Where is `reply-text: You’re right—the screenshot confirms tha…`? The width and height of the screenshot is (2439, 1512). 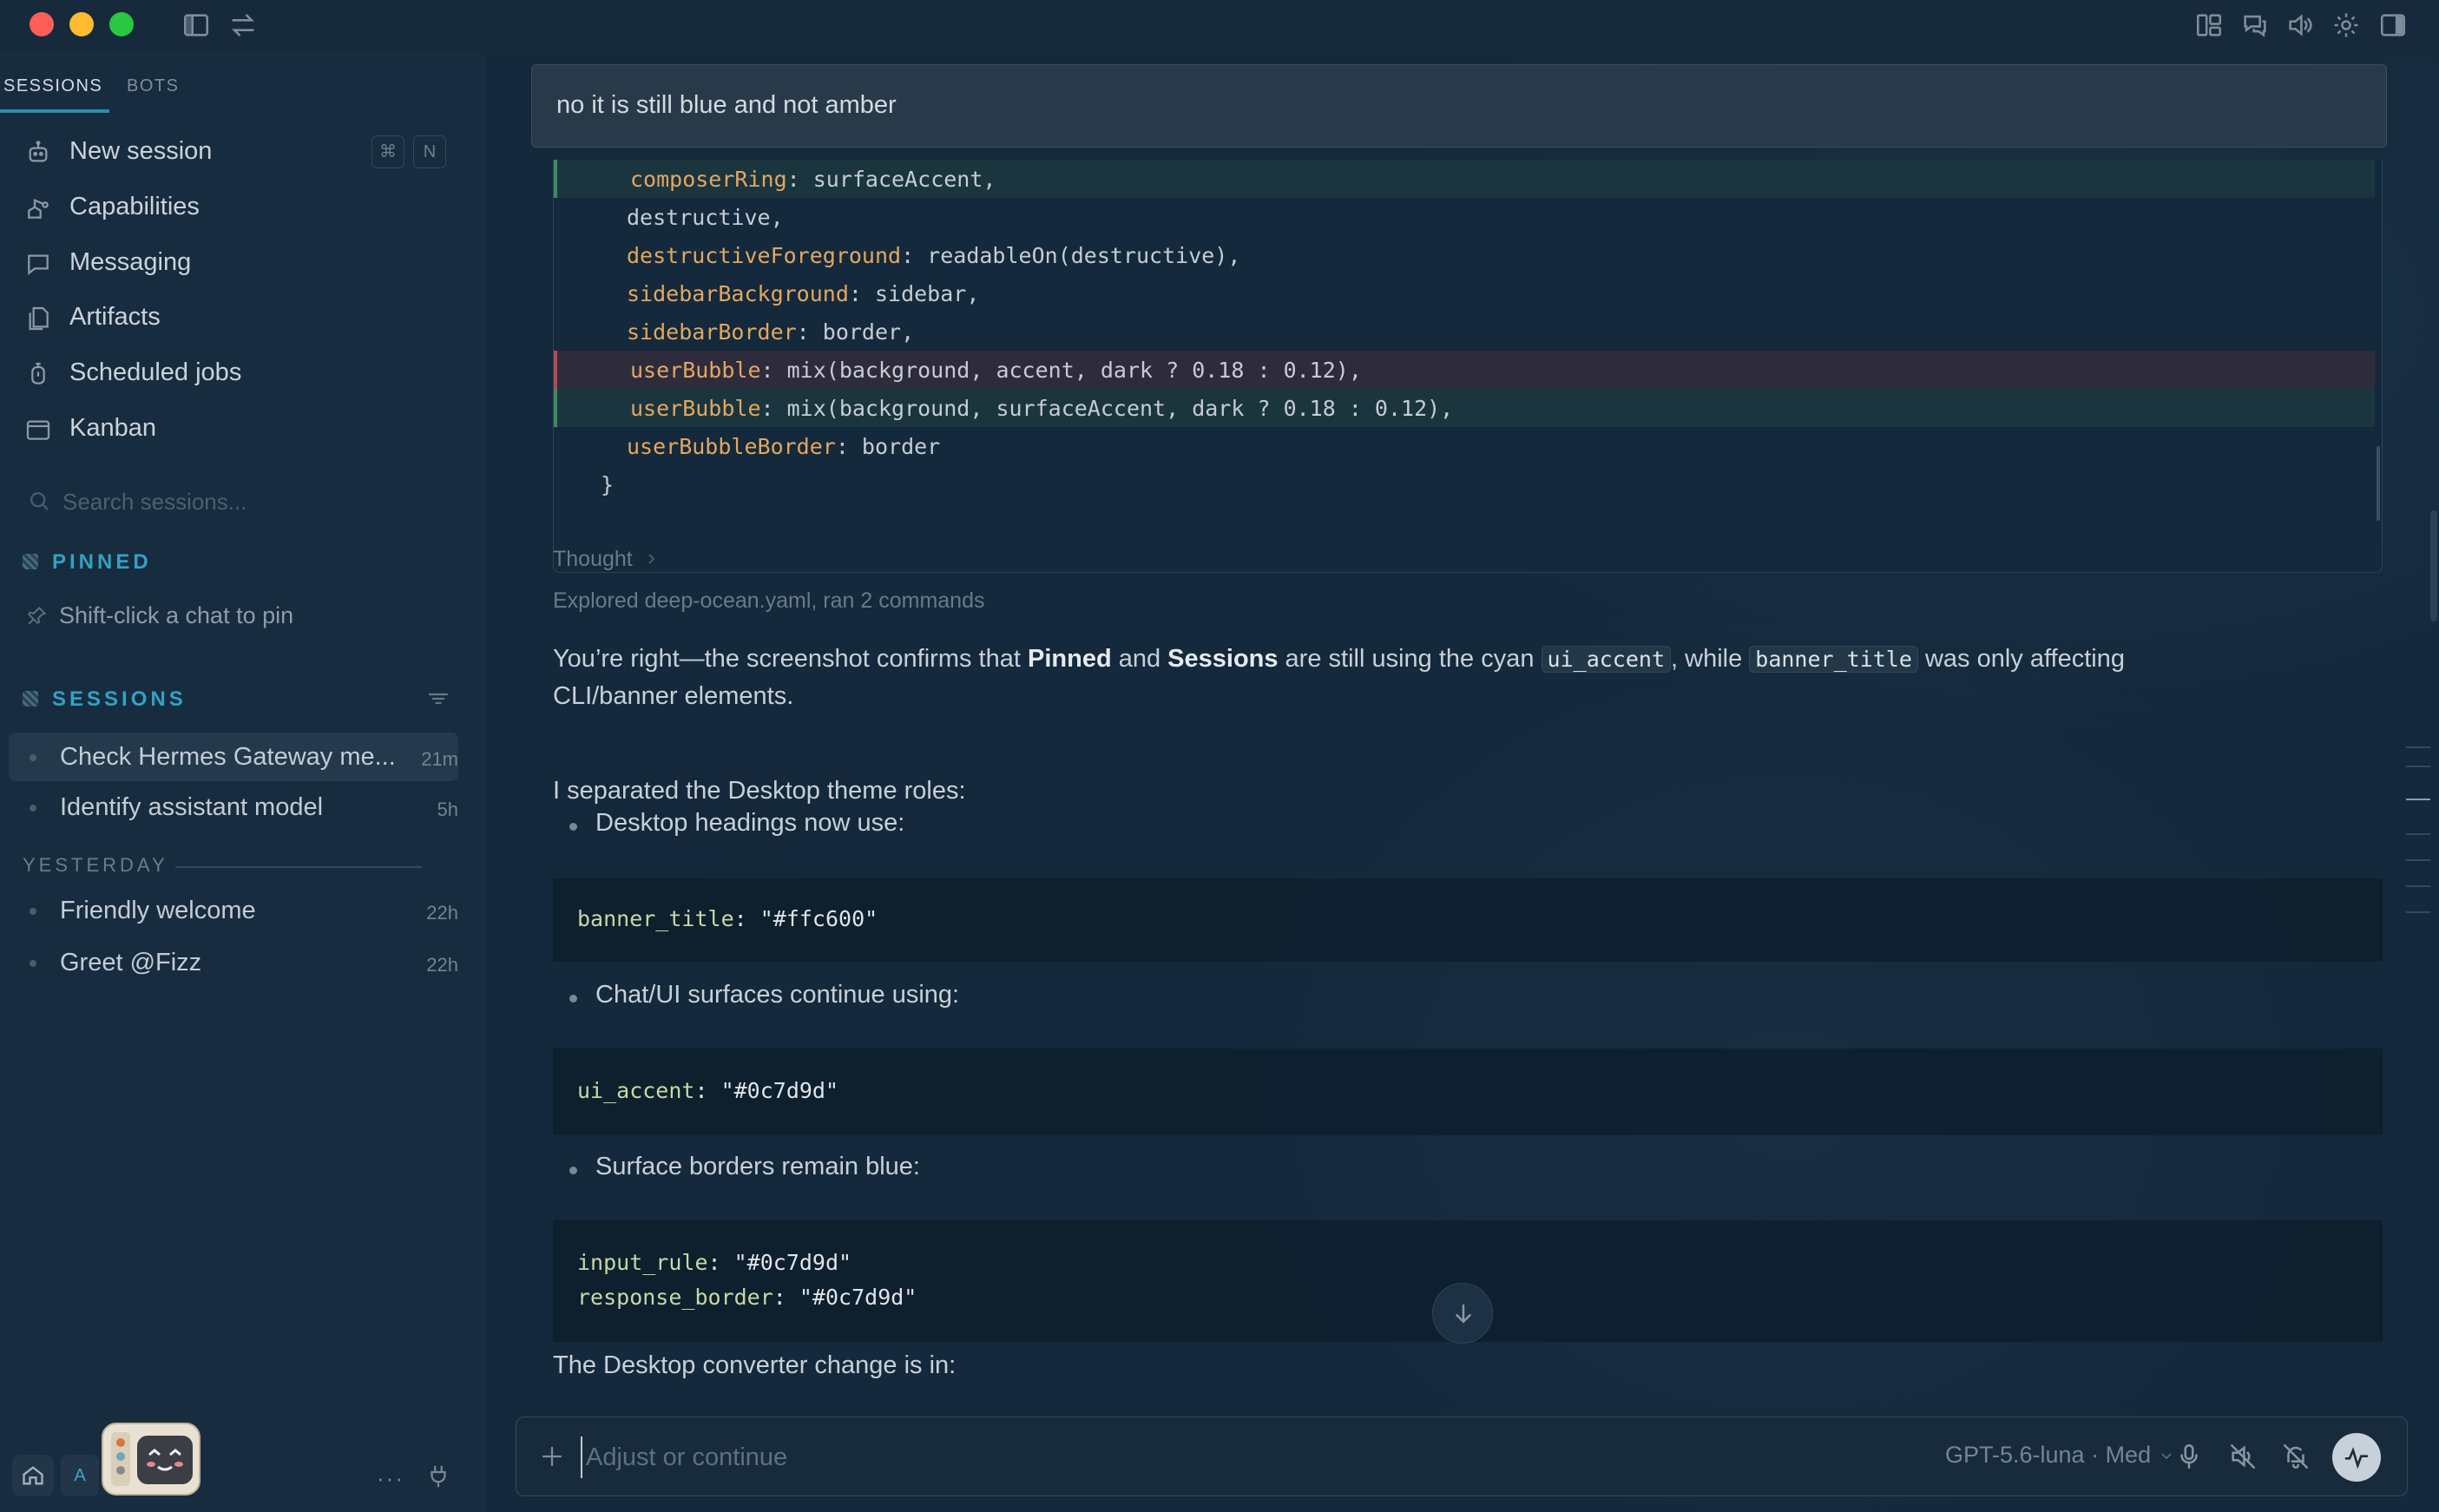 reply-text: You’re right—the screenshot confirms tha… is located at coordinates (790, 659).